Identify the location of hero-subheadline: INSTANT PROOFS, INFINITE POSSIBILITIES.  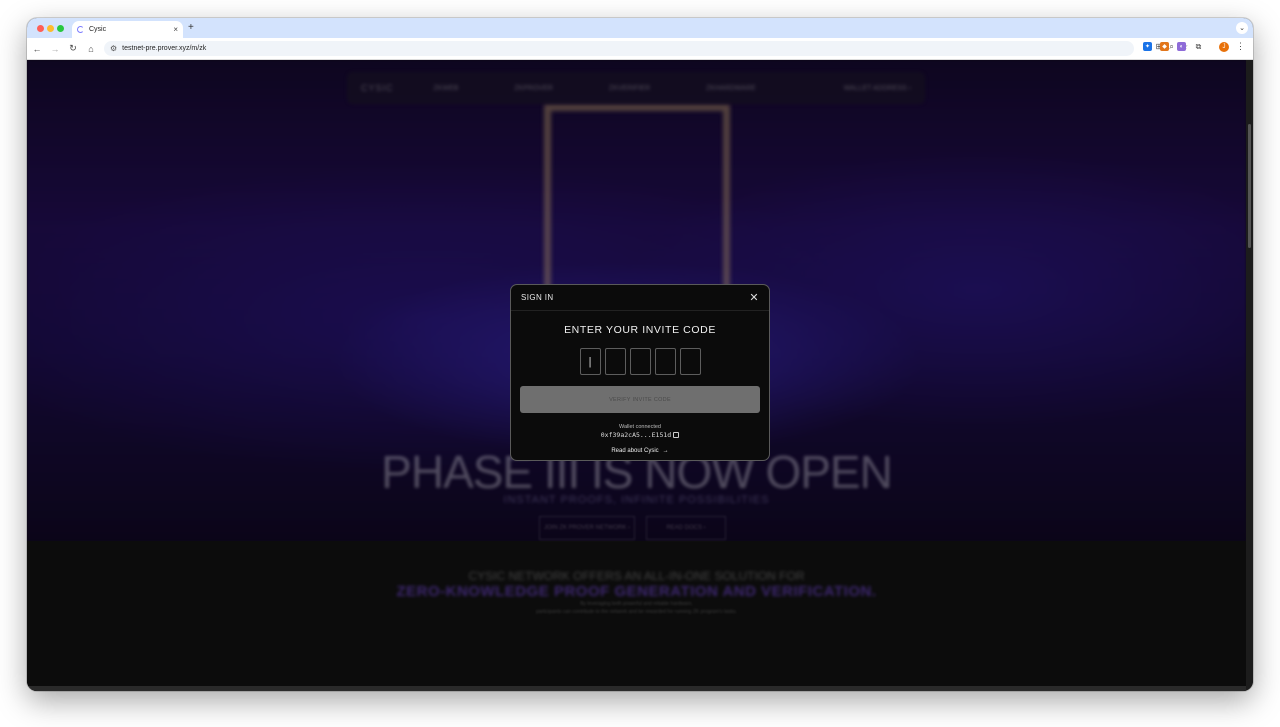
(636, 500).